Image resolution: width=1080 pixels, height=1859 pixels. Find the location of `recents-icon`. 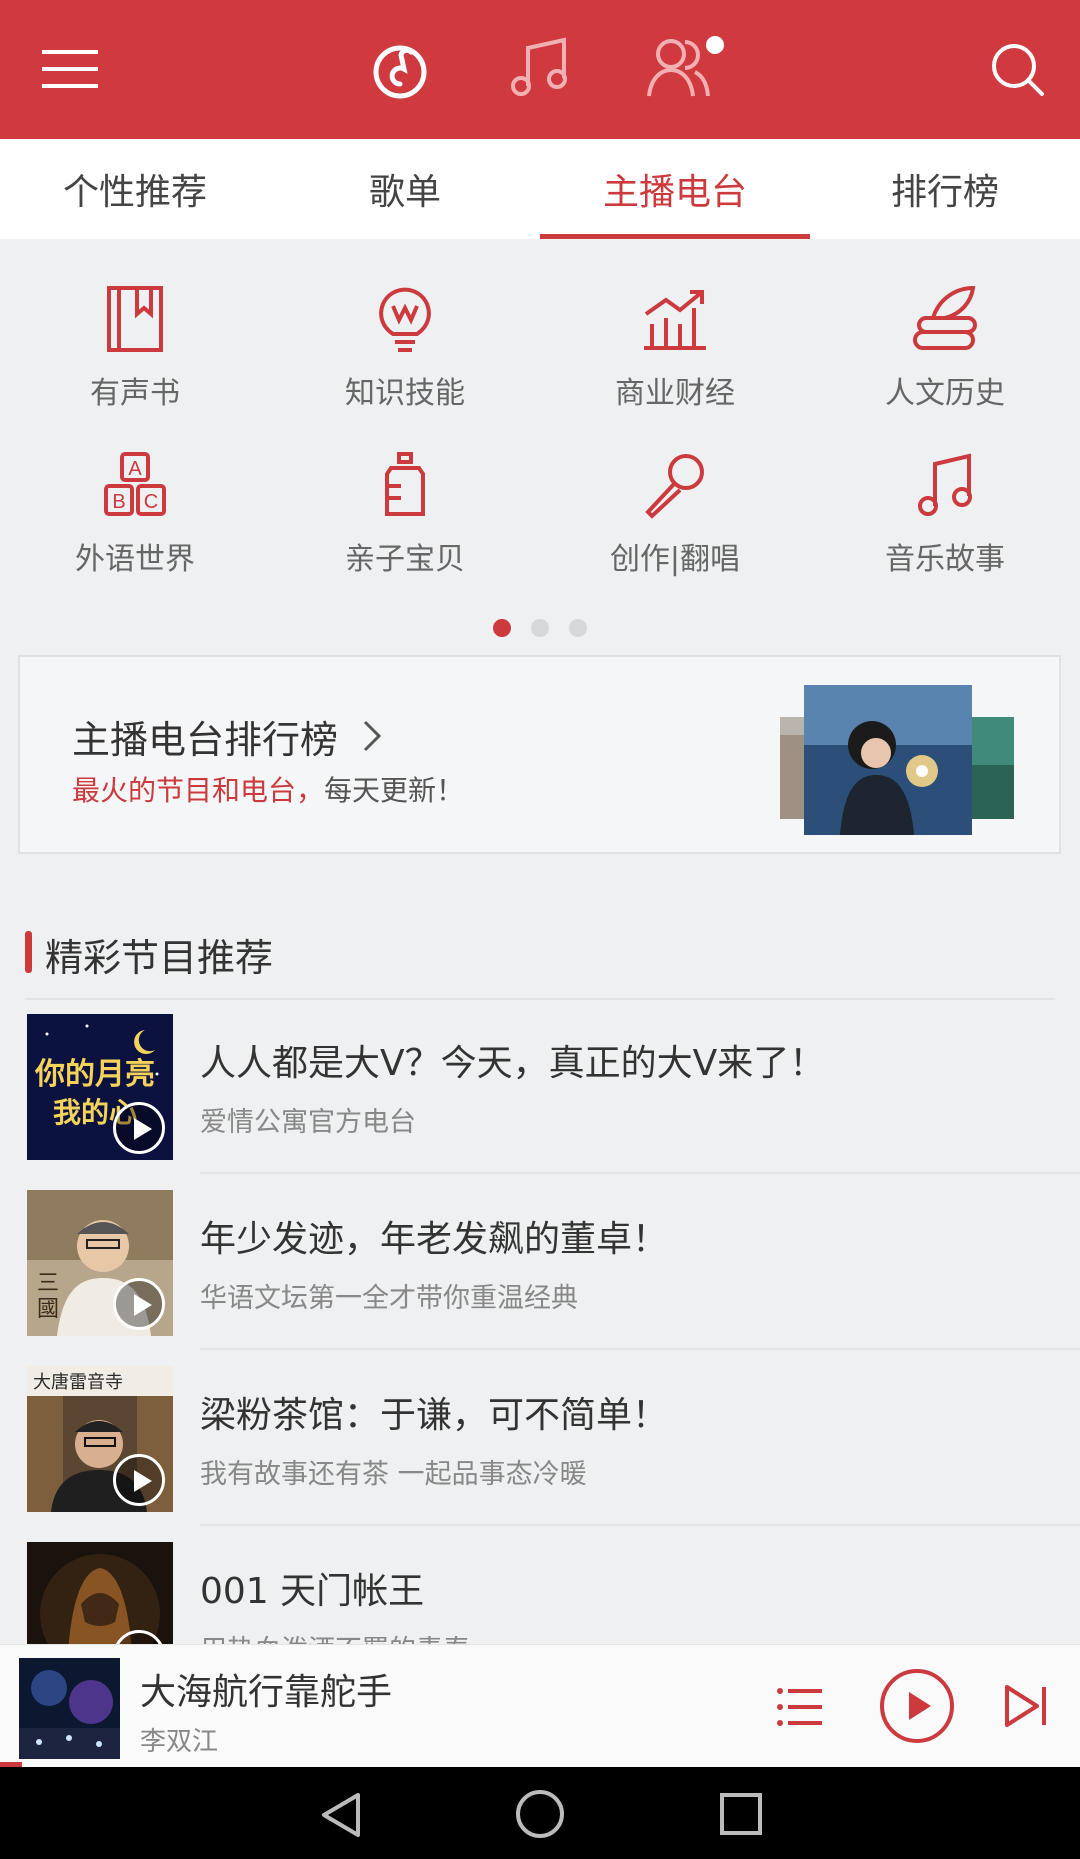

recents-icon is located at coordinates (741, 1814).